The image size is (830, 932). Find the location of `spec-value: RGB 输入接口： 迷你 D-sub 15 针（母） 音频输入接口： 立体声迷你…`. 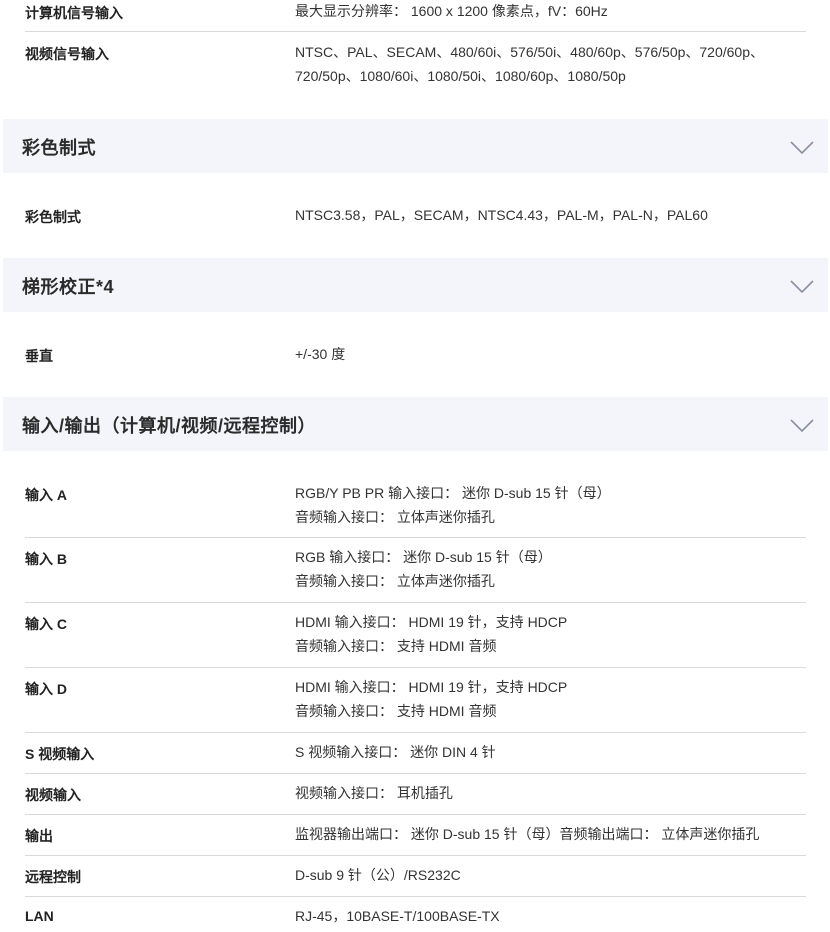

spec-value: RGB 输入接口： 迷你 D-sub 15 针（母） 音频输入接口： 立体声迷你… is located at coordinates (550, 569).